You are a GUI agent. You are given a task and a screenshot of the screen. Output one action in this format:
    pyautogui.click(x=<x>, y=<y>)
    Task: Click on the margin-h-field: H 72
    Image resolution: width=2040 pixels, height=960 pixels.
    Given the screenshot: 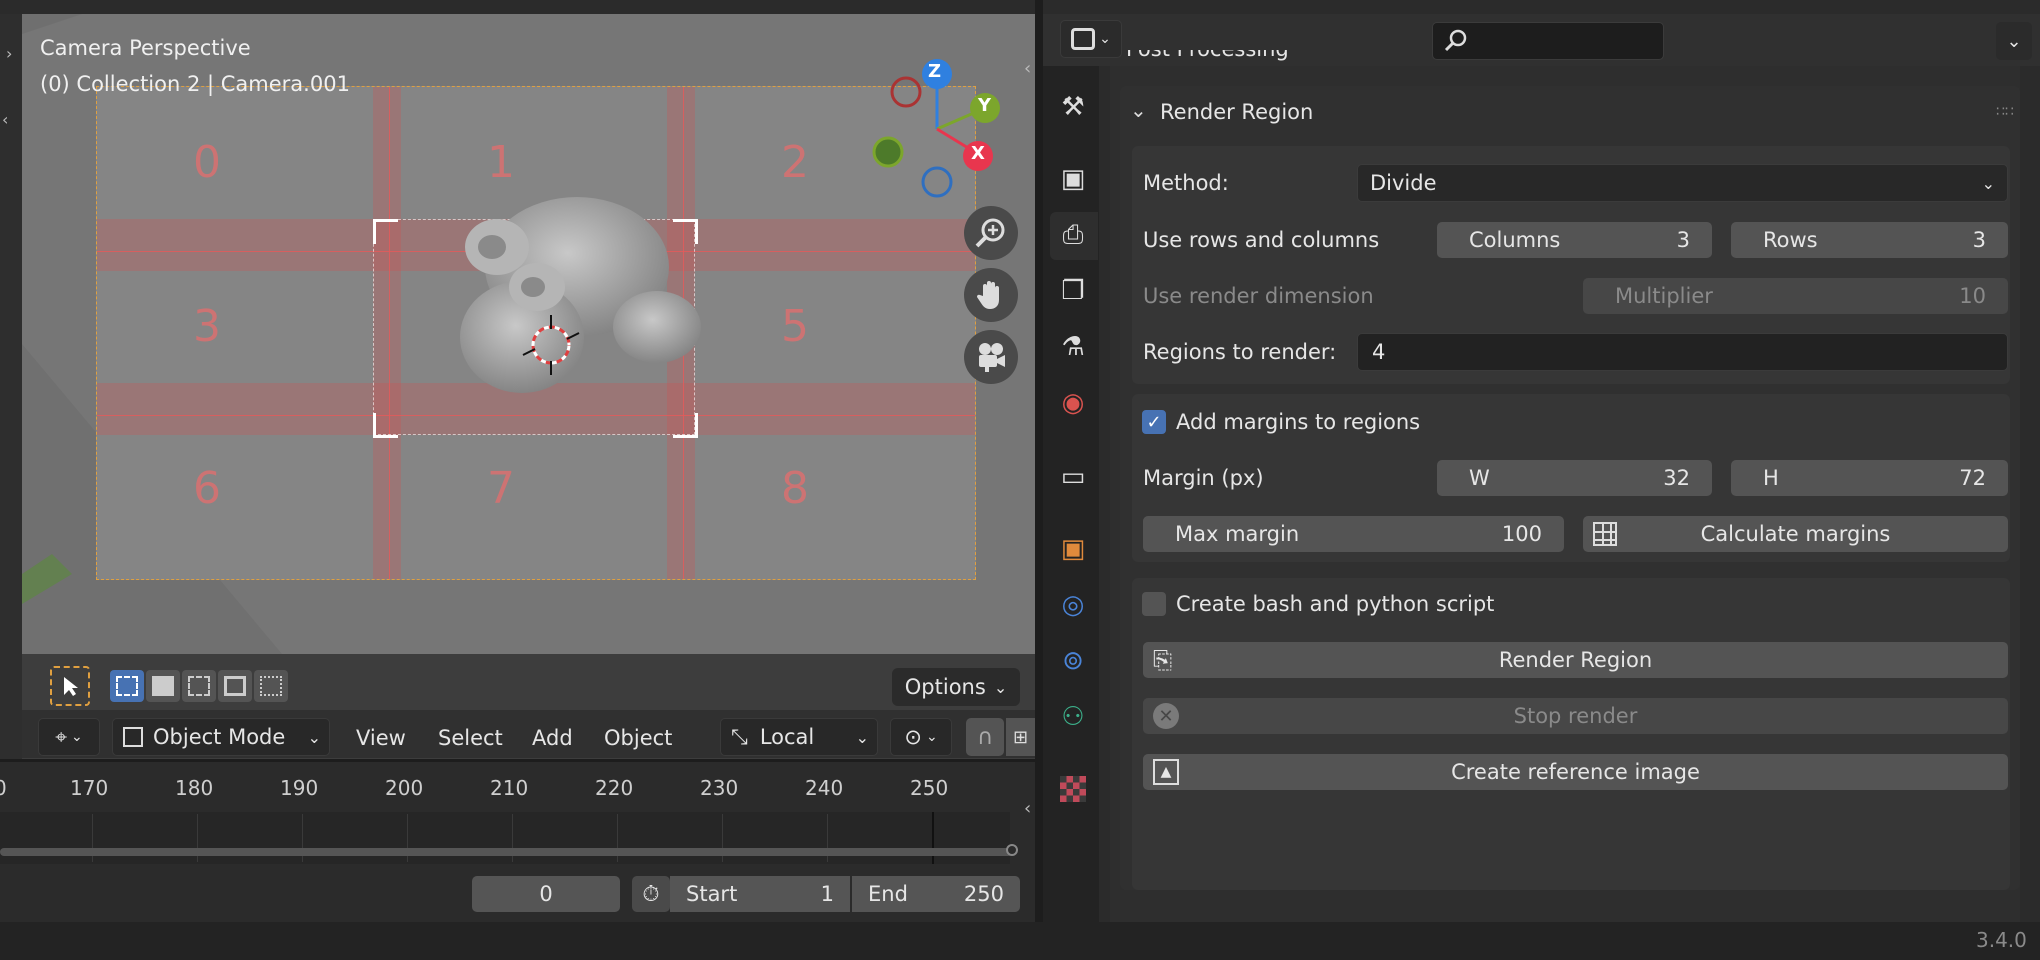 What is the action you would take?
    pyautogui.click(x=1869, y=478)
    